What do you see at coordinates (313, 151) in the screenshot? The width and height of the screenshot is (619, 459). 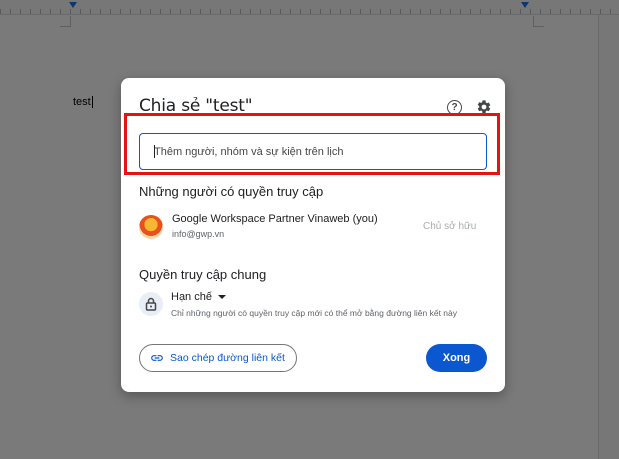 I see `add-people-input` at bounding box center [313, 151].